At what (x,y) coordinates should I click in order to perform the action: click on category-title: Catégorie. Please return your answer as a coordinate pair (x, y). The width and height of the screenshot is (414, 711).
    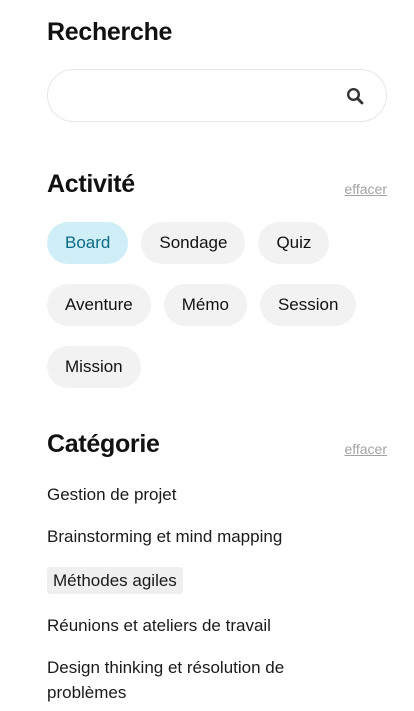
    Looking at the image, I should click on (103, 444).